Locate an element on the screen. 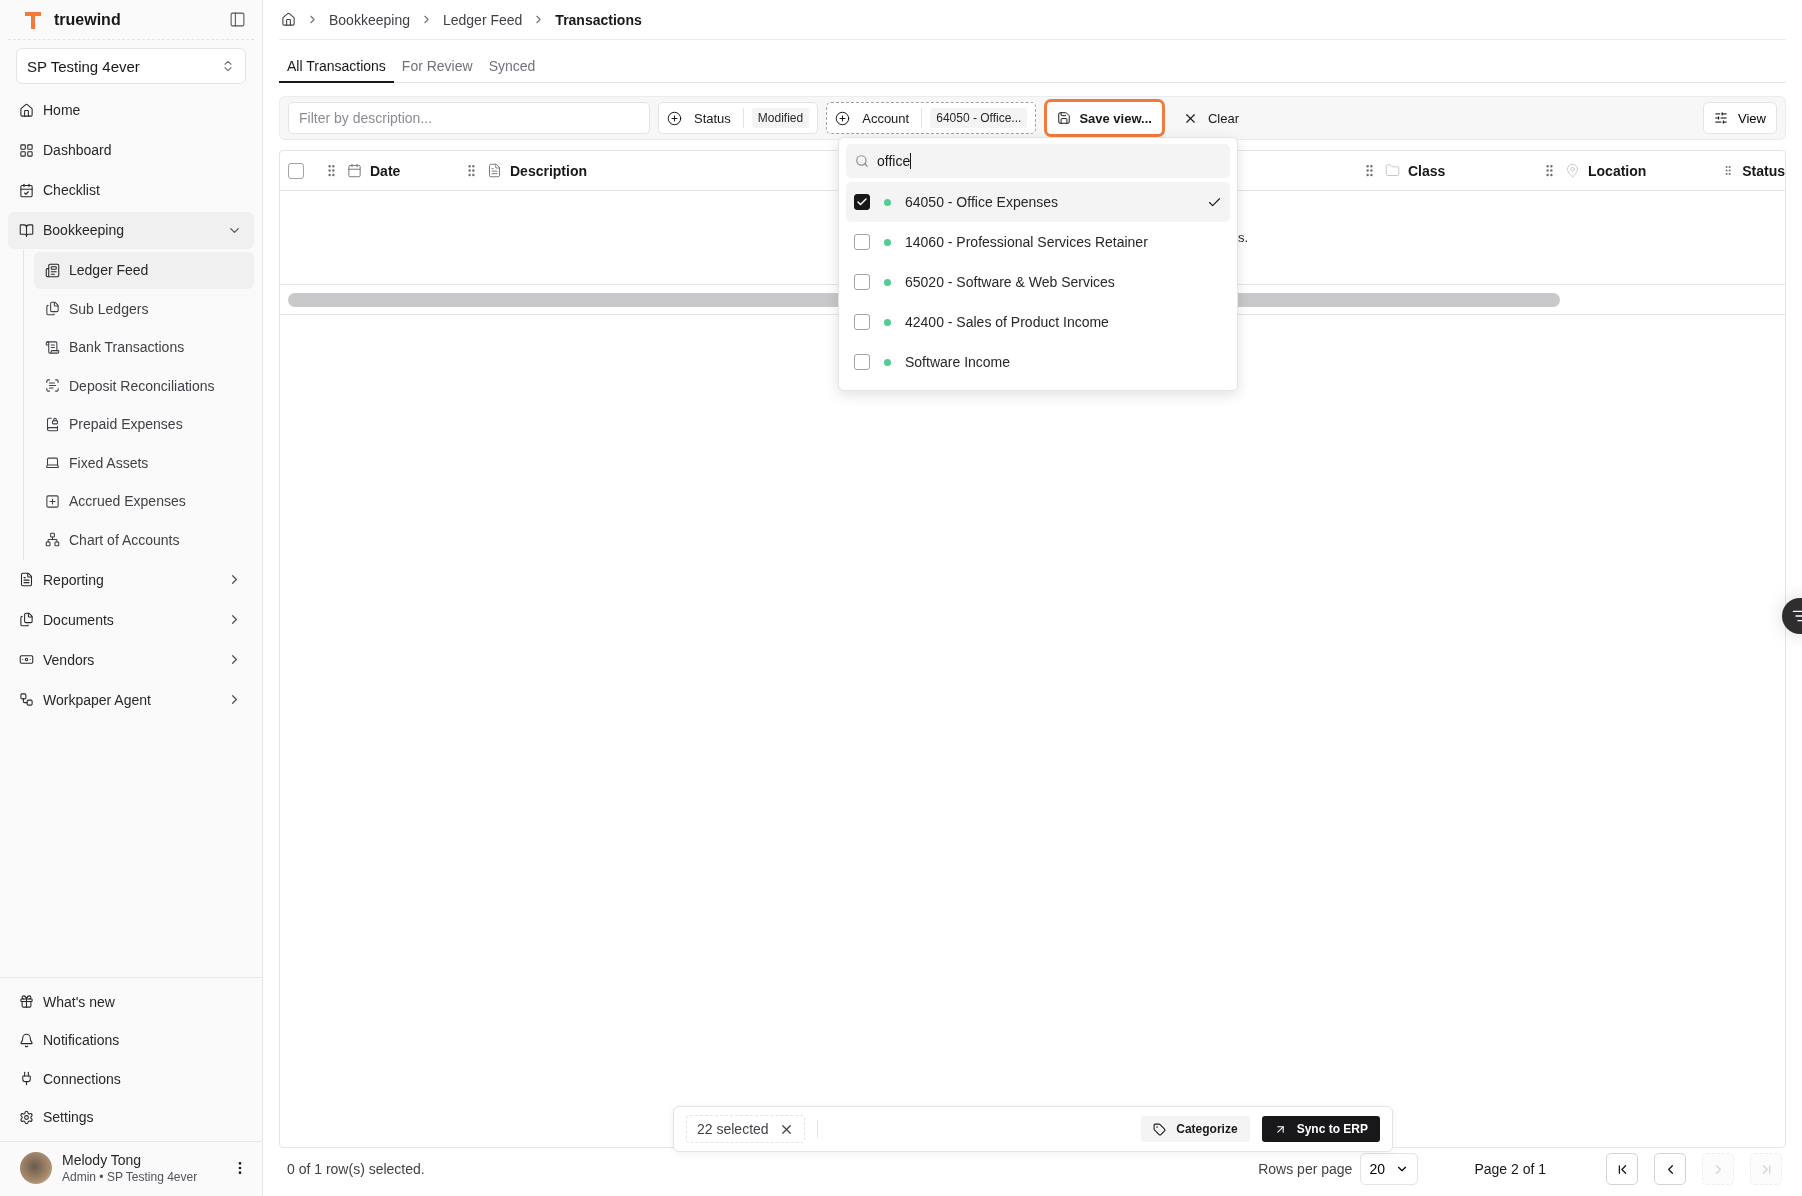  nav-item: Checklist is located at coordinates (131, 190).